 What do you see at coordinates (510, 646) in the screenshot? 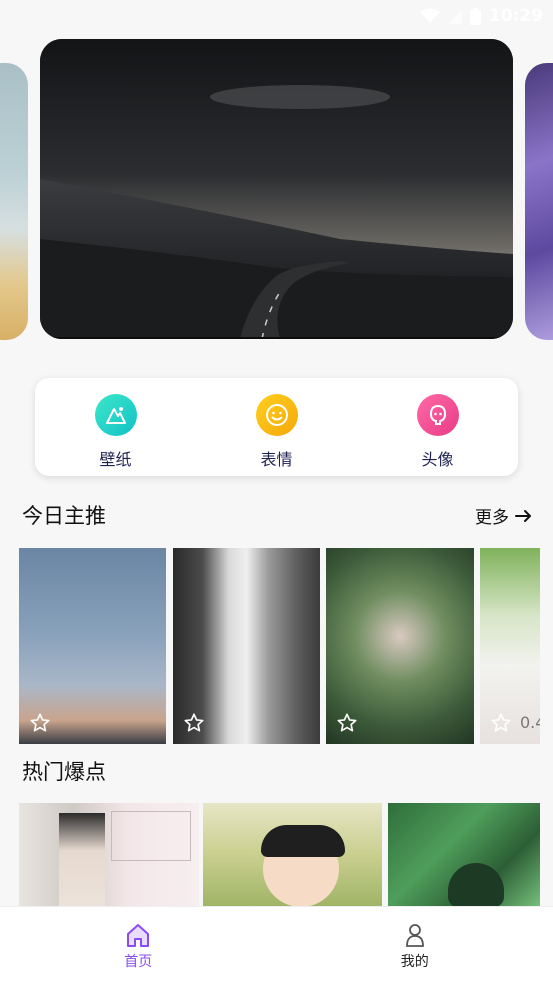
I see `today-card-4: 0.4` at bounding box center [510, 646].